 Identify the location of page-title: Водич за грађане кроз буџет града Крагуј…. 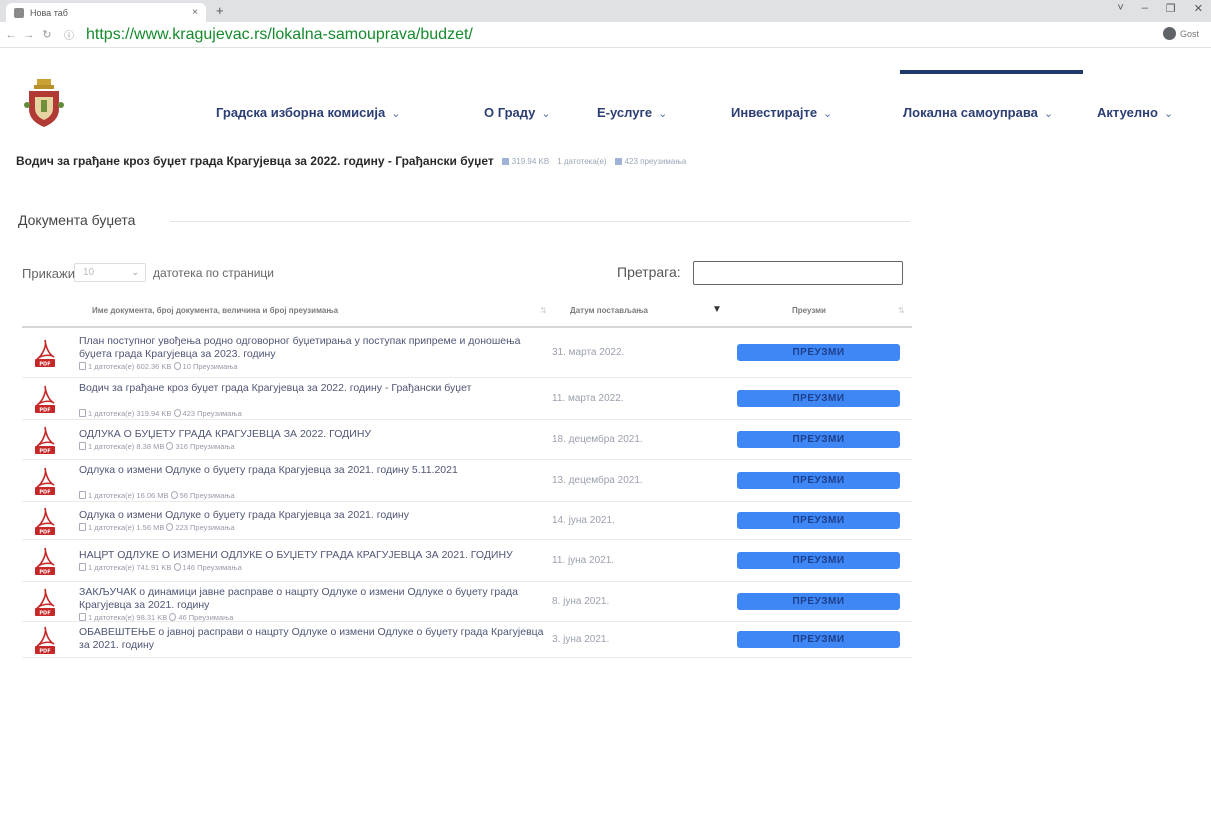
(255, 161).